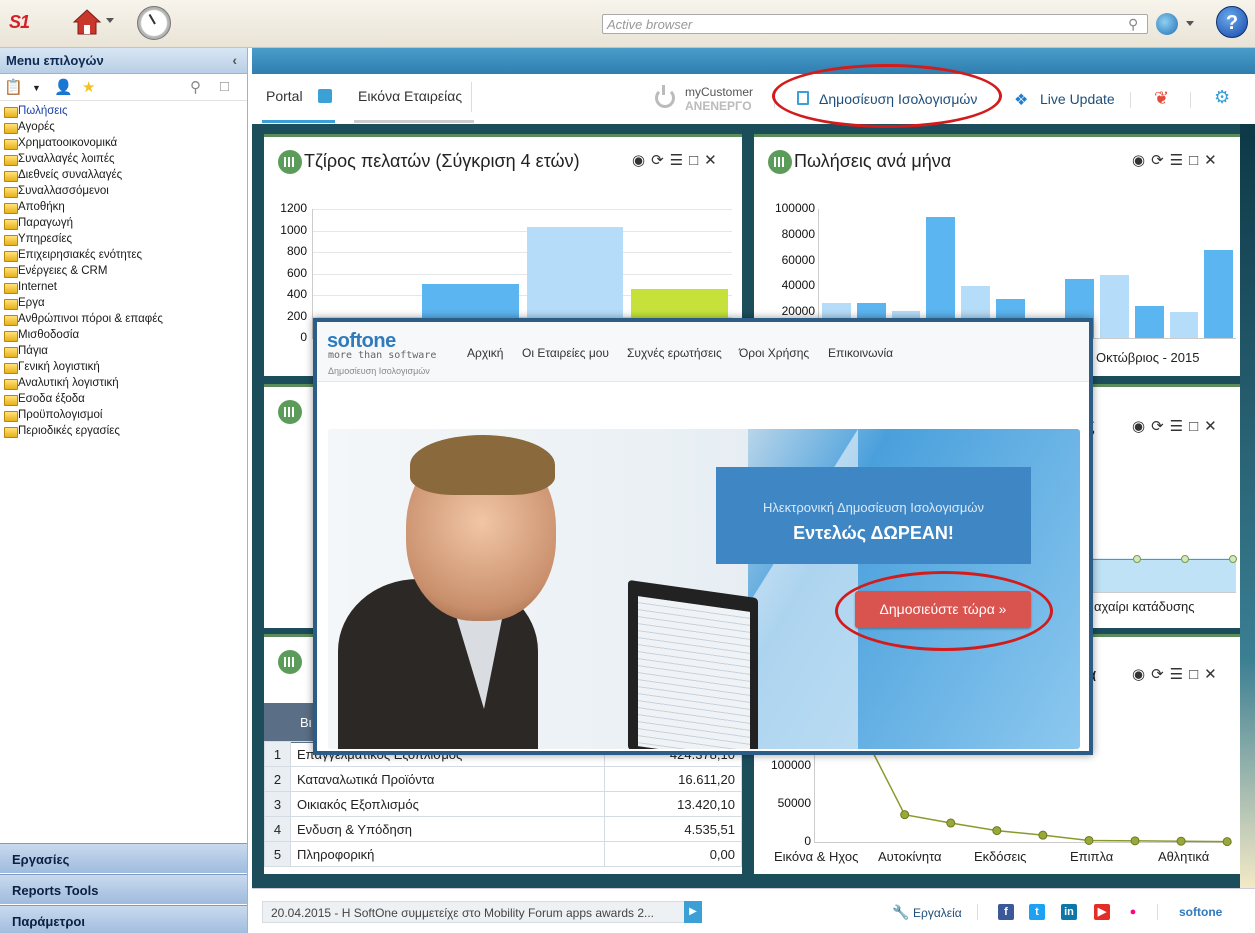  I want to click on x-axis-label: Οκτώβριος - 2015, so click(1148, 357).